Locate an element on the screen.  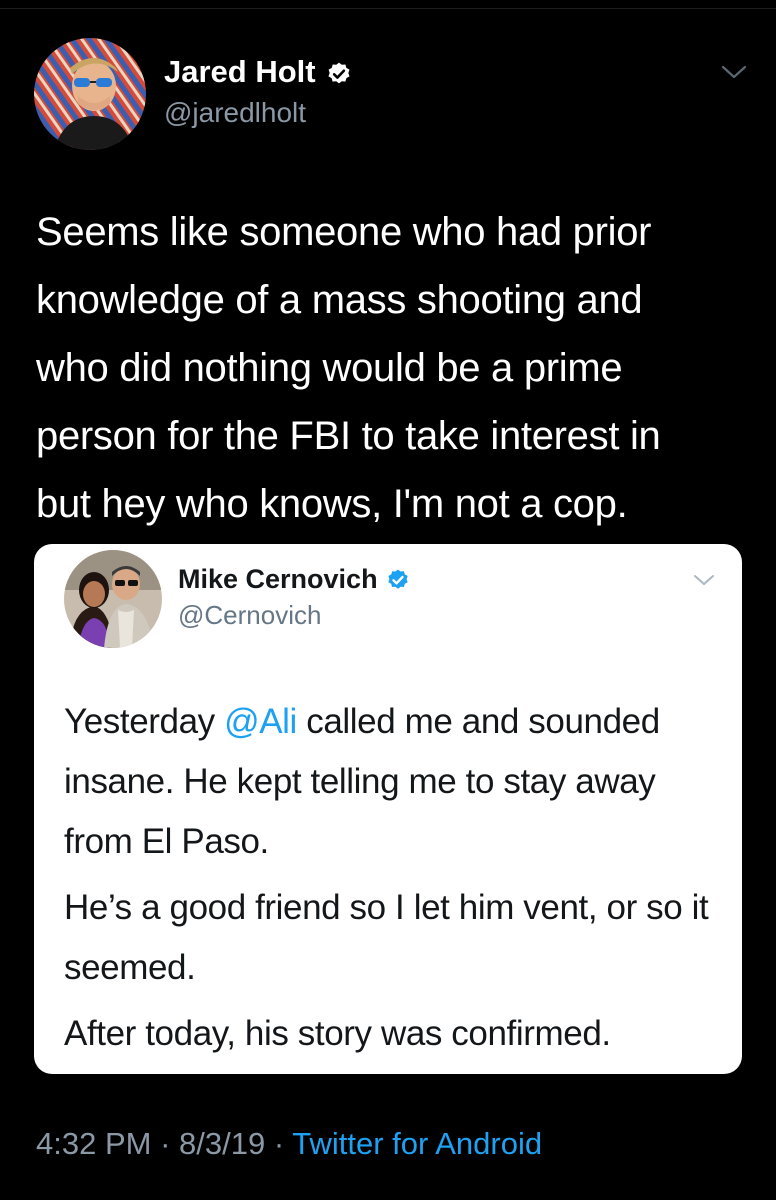
author-avatar is located at coordinates (90, 94).